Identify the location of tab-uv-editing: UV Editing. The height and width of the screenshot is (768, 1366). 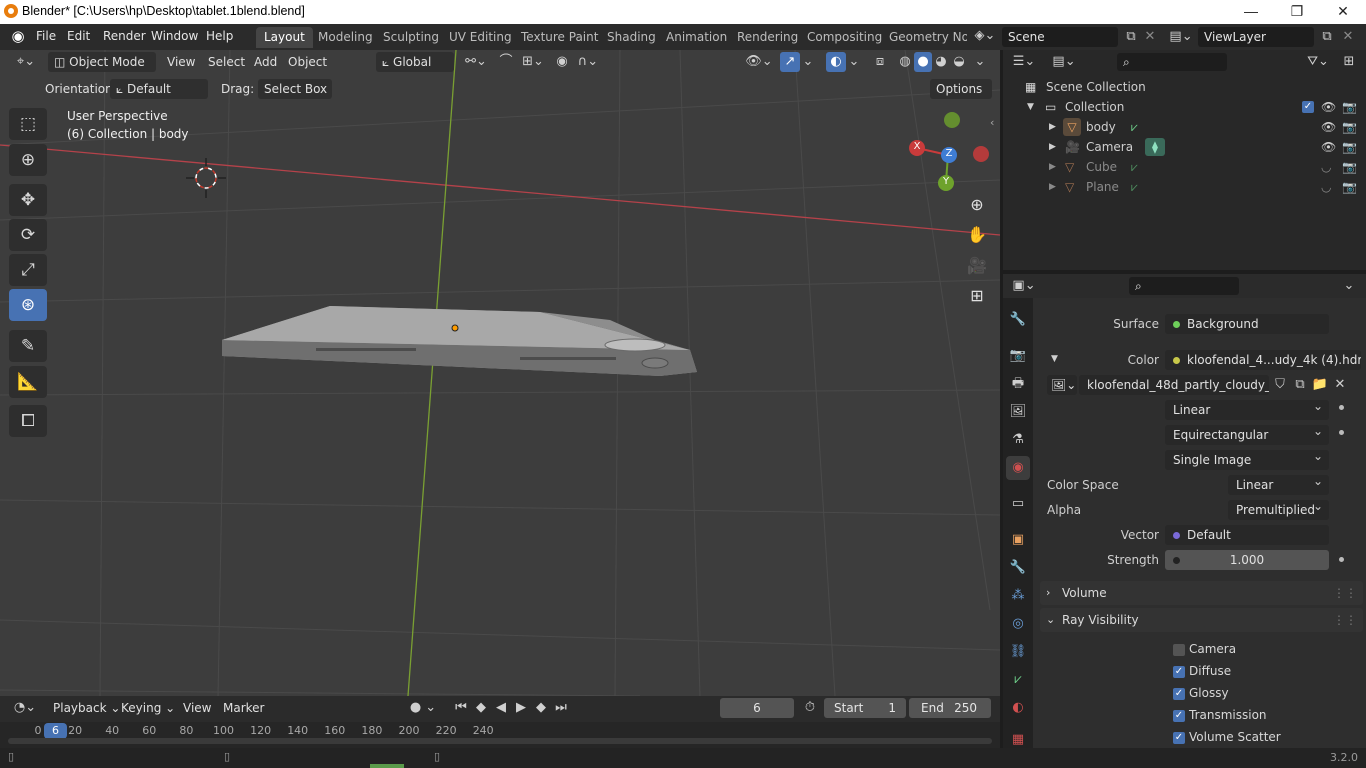
(480, 37).